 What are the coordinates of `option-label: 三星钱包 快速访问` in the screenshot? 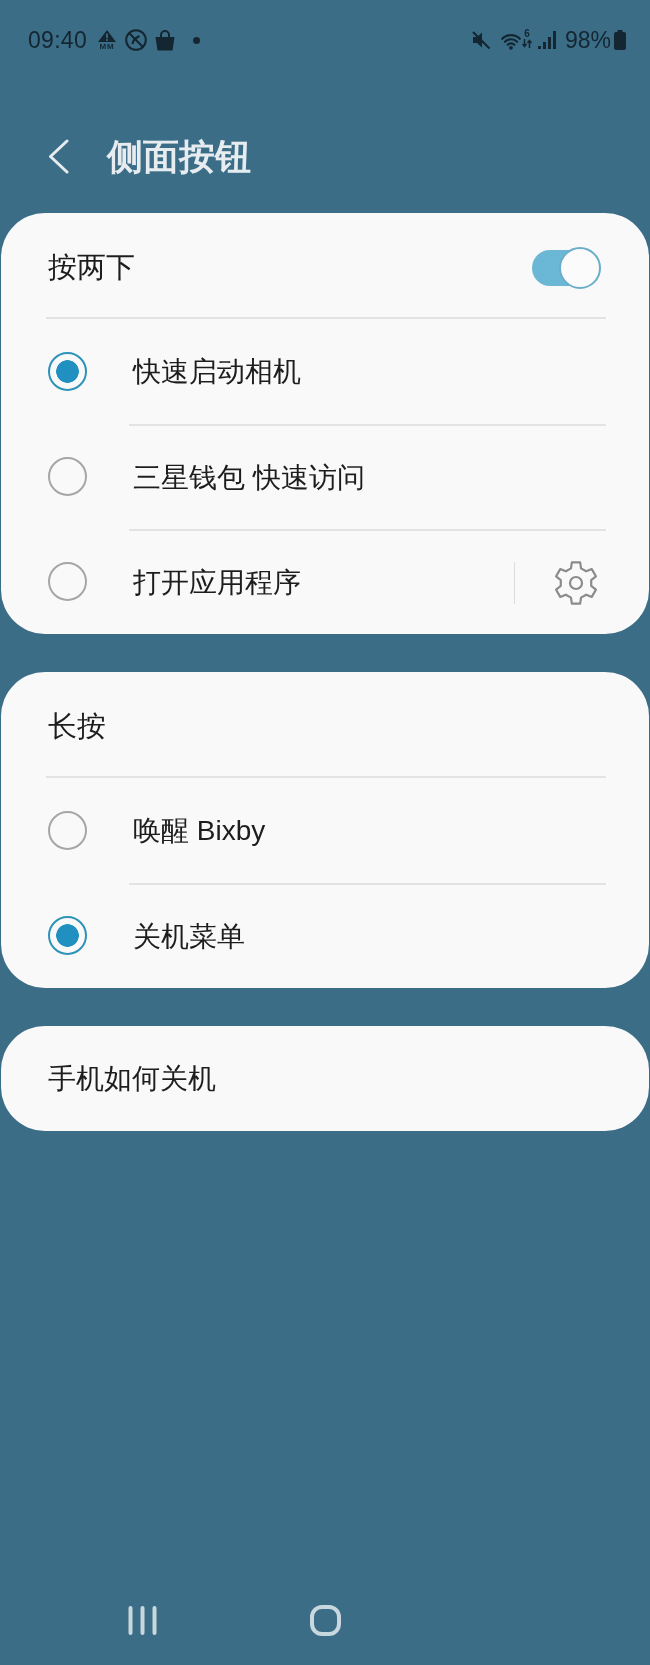 It's located at (249, 477).